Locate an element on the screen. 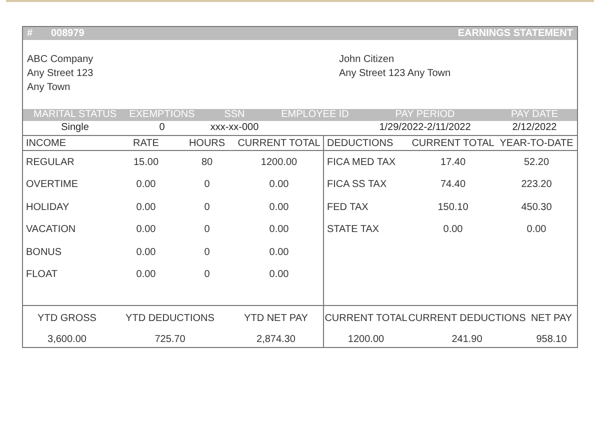  column-header: HOURS is located at coordinates (207, 143).